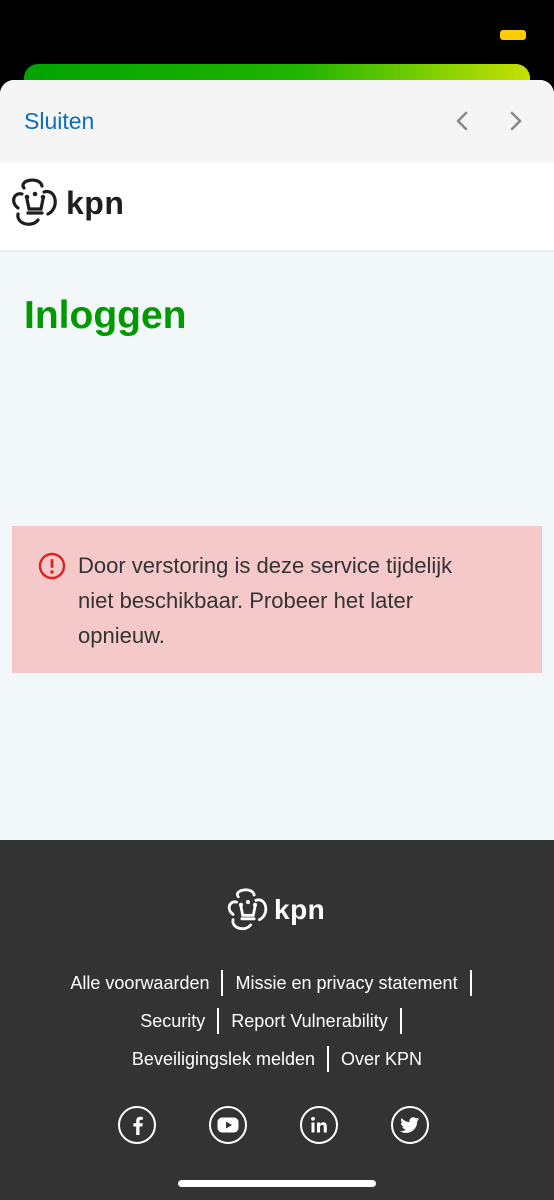 The height and width of the screenshot is (1200, 554). What do you see at coordinates (513, 35) in the screenshot?
I see `battery-icon` at bounding box center [513, 35].